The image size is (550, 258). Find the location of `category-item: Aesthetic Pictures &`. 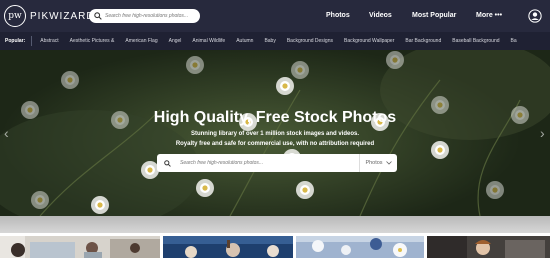

category-item: Aesthetic Pictures & is located at coordinates (92, 41).